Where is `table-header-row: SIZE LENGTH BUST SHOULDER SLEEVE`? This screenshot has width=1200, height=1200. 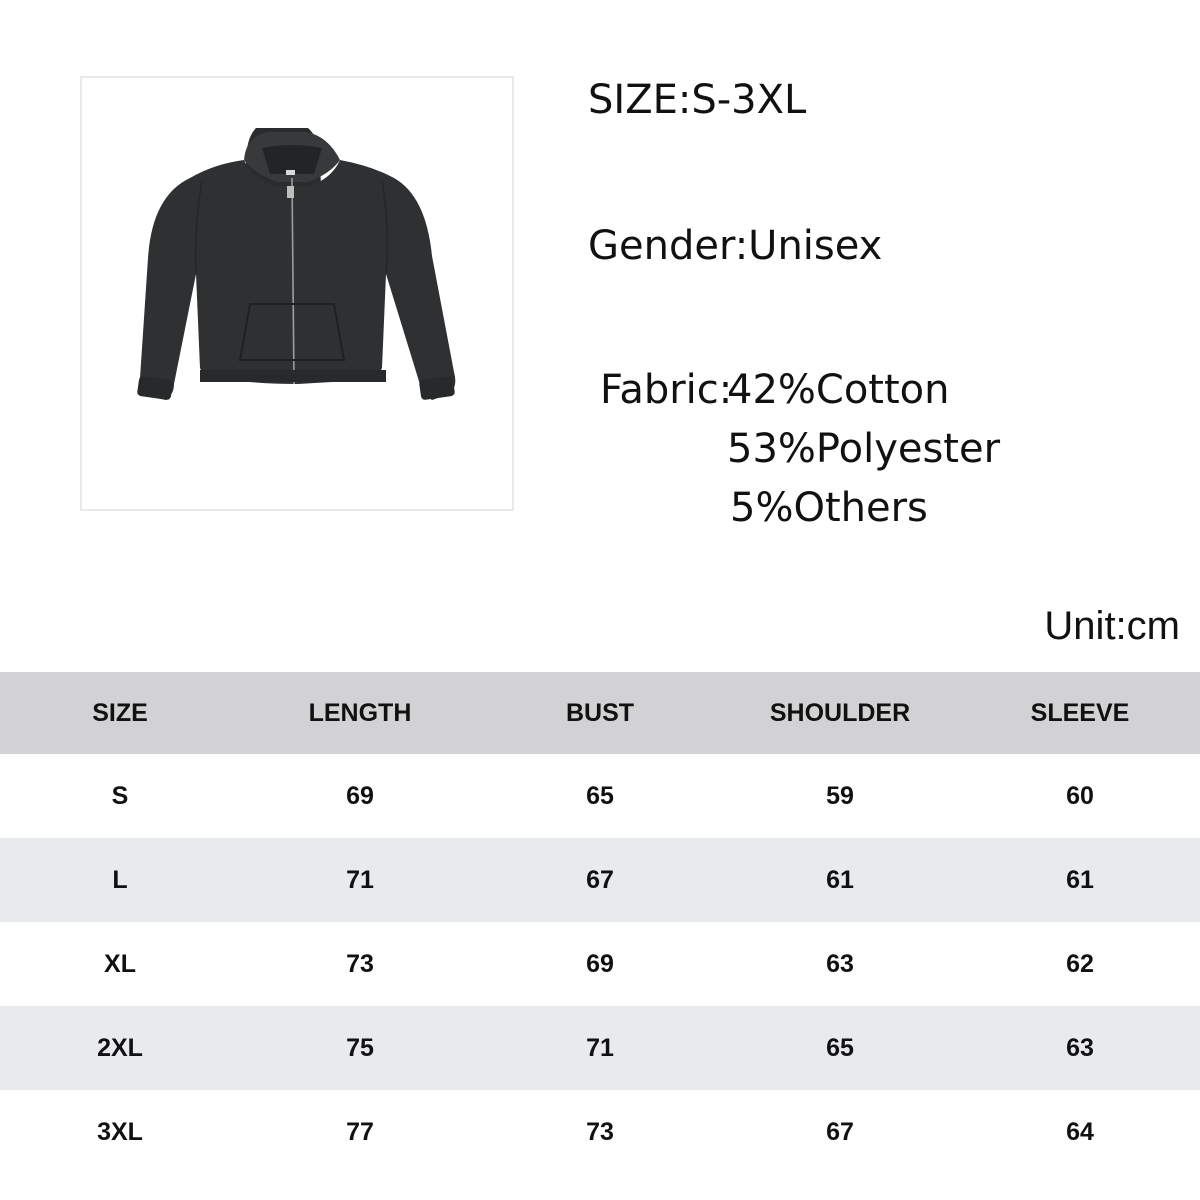 table-header-row: SIZE LENGTH BUST SHOULDER SLEEVE is located at coordinates (600, 713).